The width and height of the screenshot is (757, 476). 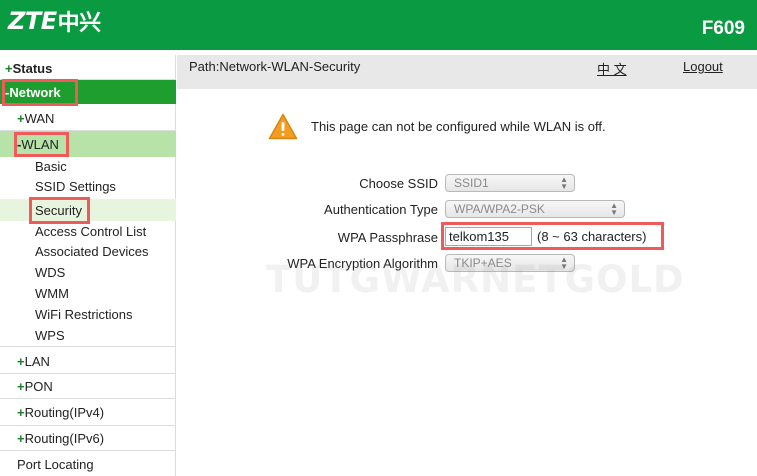 I want to click on logo-cn: 中兴, so click(x=79, y=23).